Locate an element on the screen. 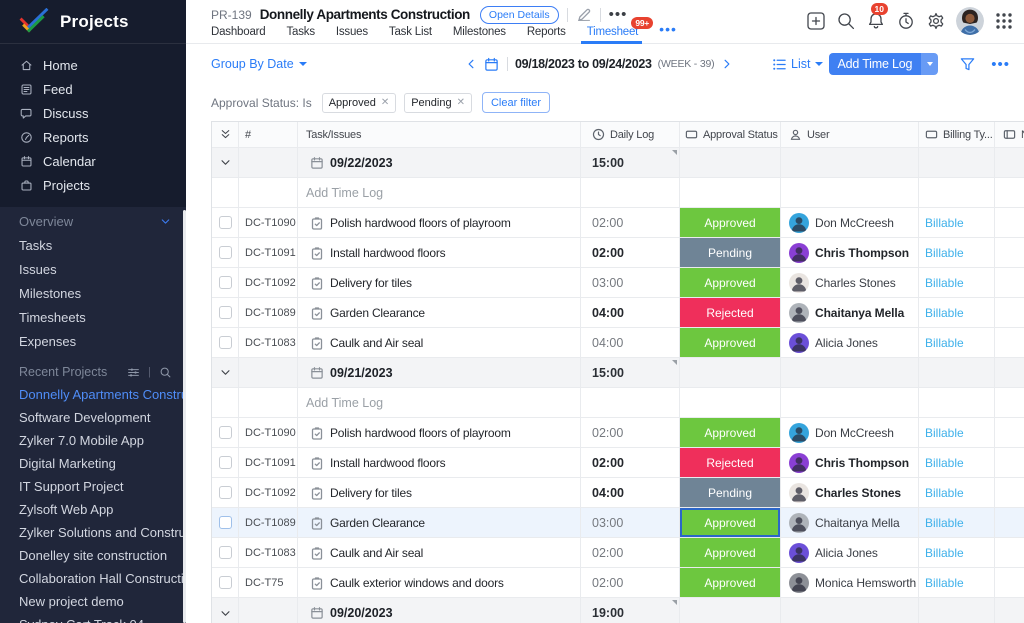 Image resolution: width=1024 pixels, height=623 pixels. sidebar-item-tasks: Tasks is located at coordinates (93, 245).